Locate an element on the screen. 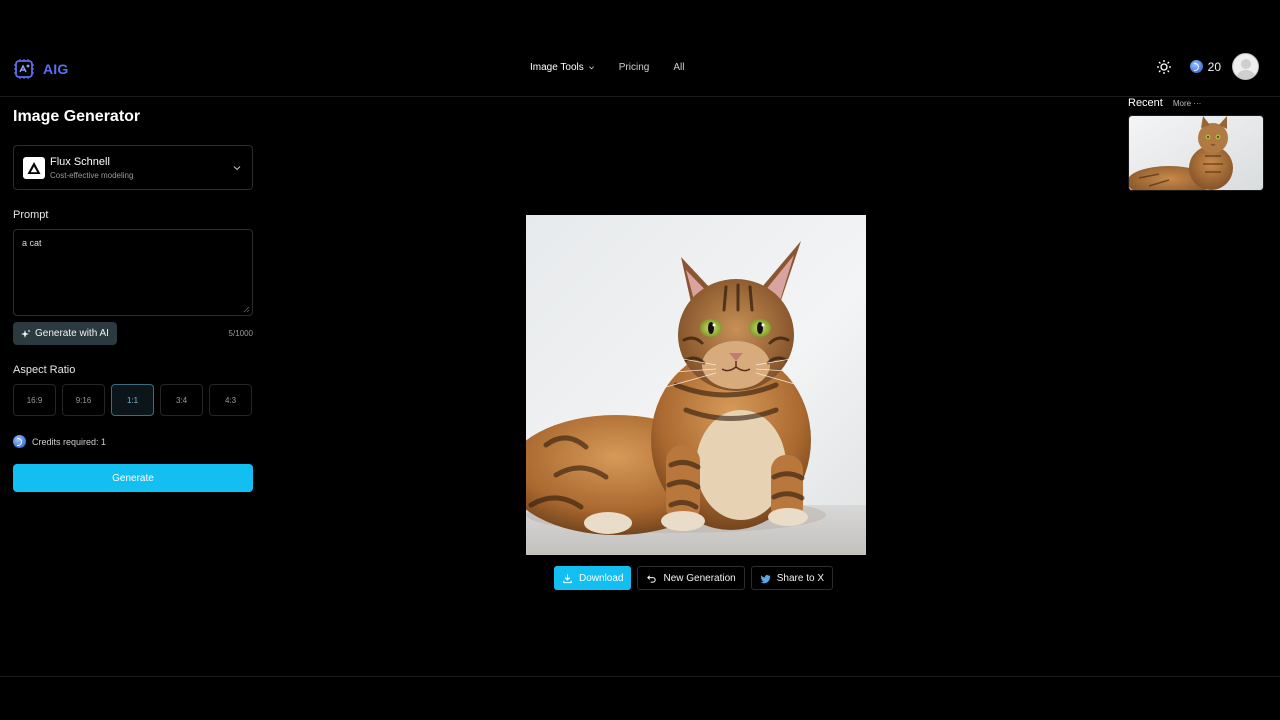 The width and height of the screenshot is (1280, 720). ratio-9-16: 9:16 is located at coordinates (83, 400).